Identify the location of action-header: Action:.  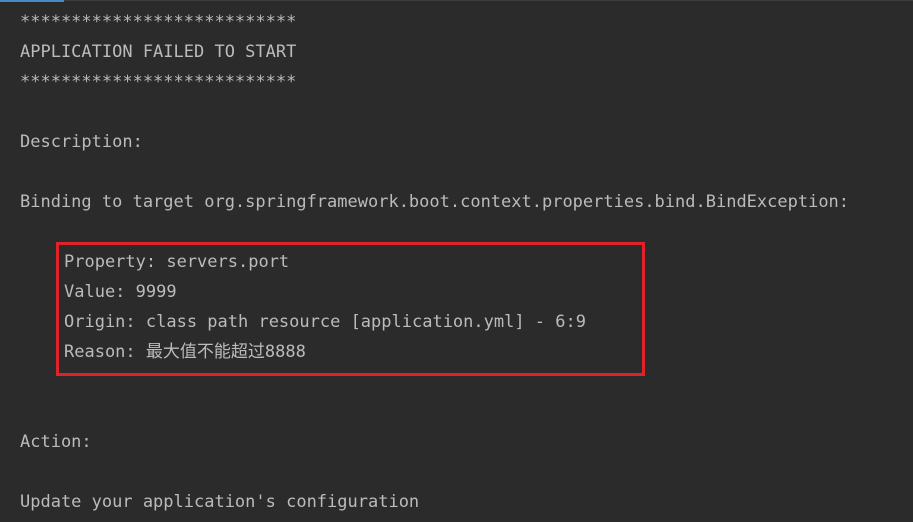
(56, 442).